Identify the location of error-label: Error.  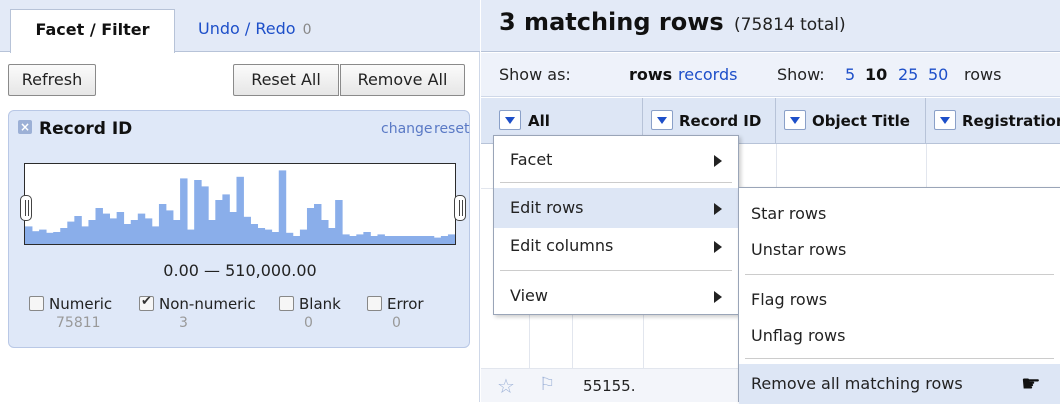
(405, 304).